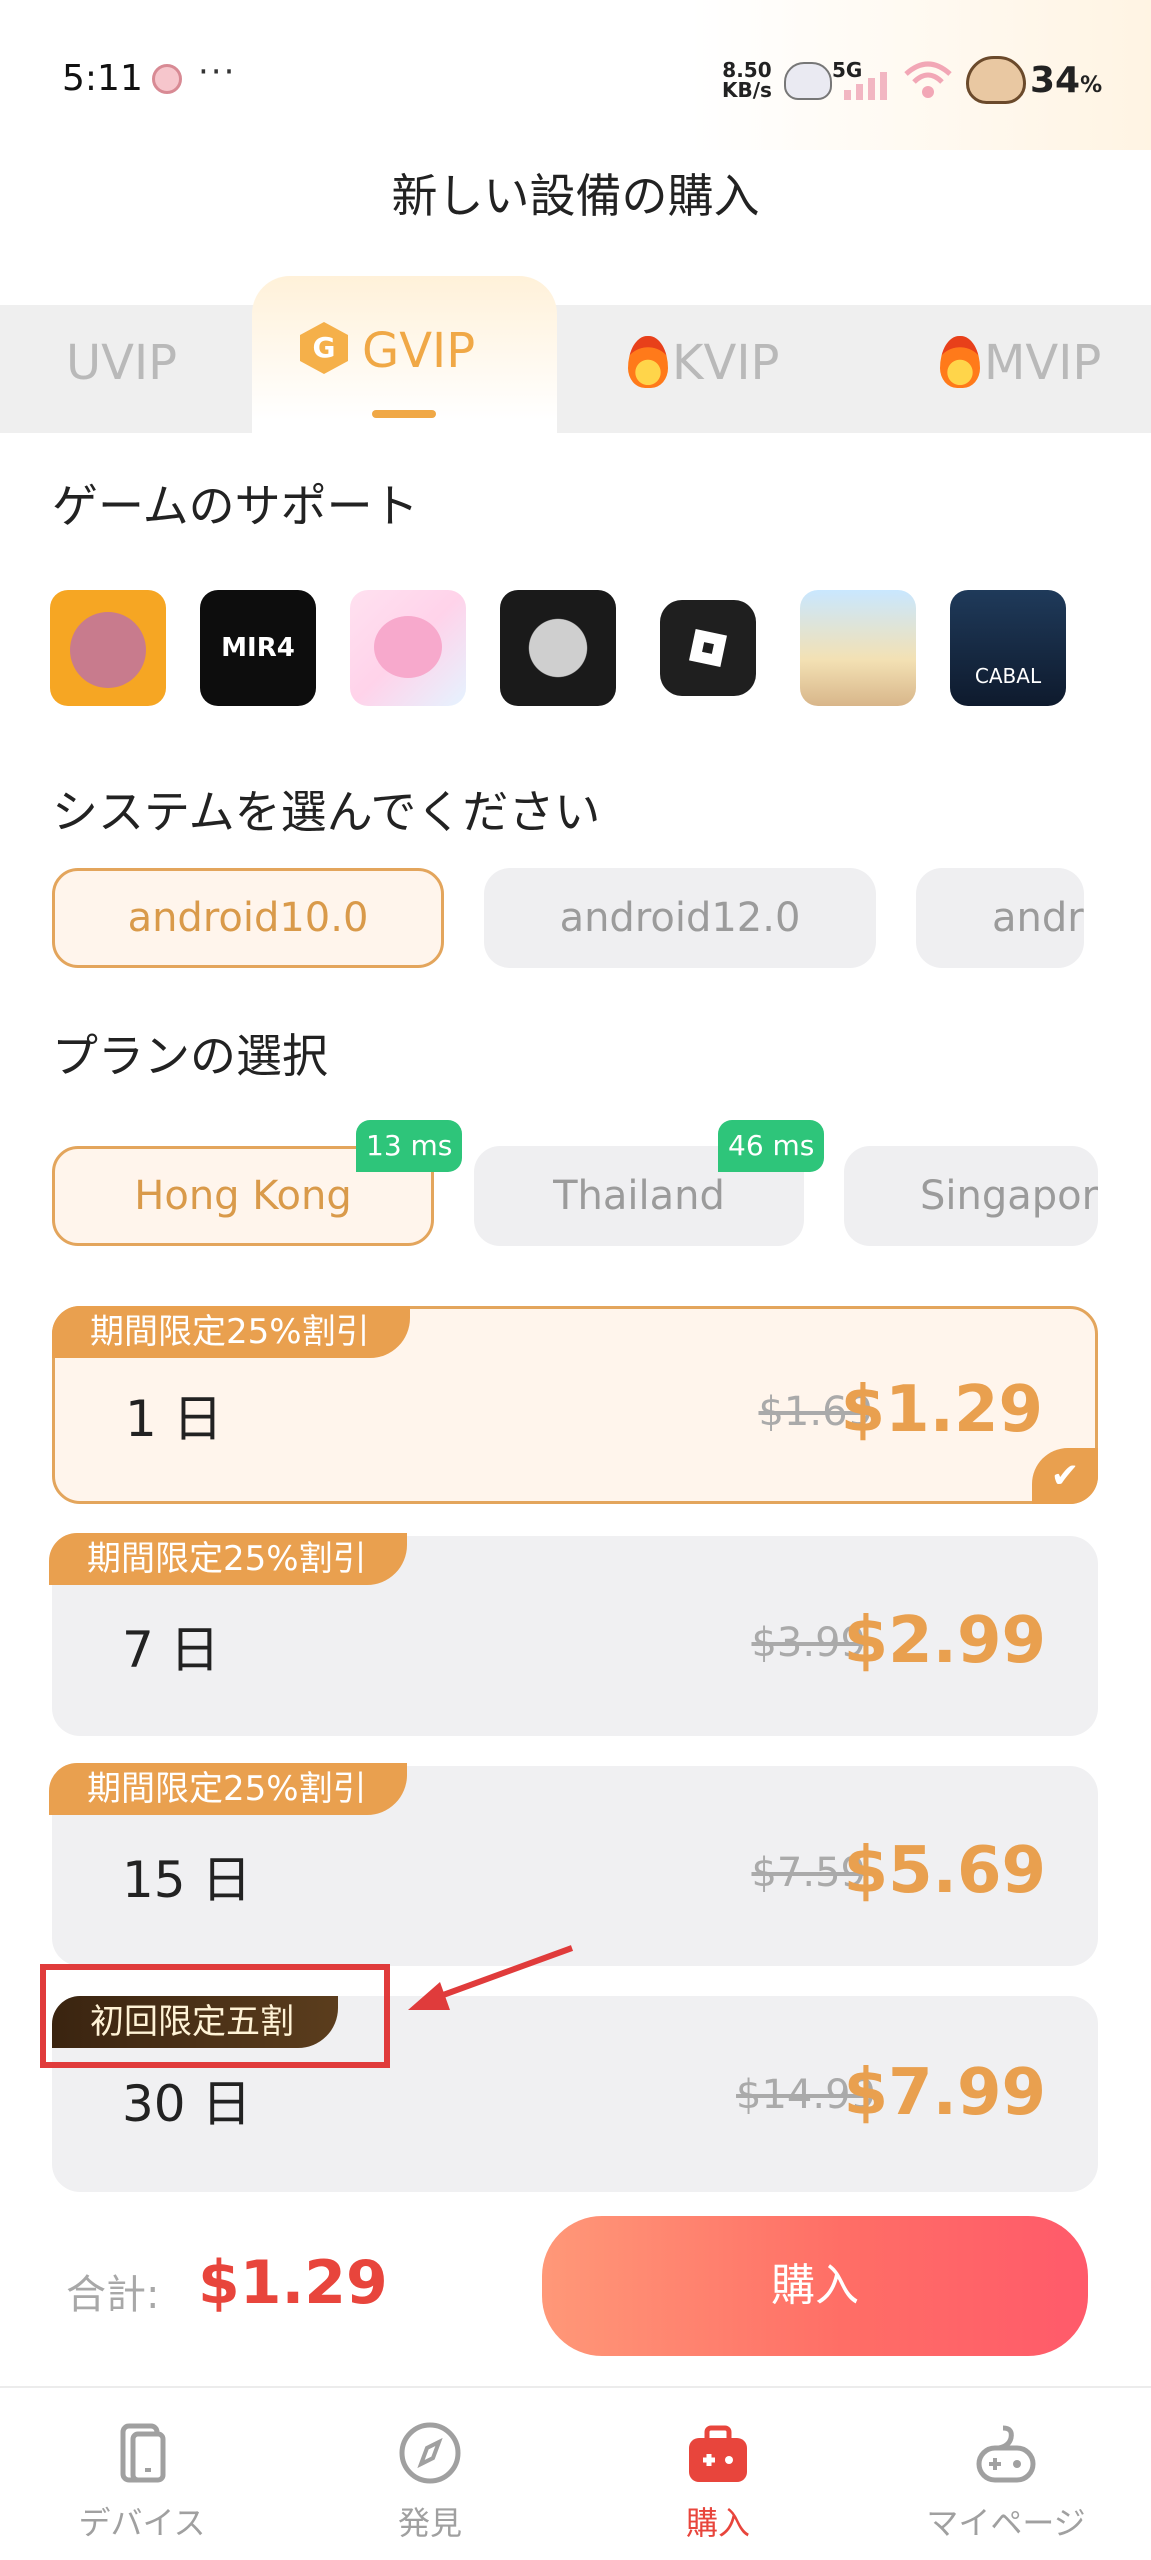  Describe the element at coordinates (190, 1056) in the screenshot. I see `plan-section-title: プランの選択` at that location.